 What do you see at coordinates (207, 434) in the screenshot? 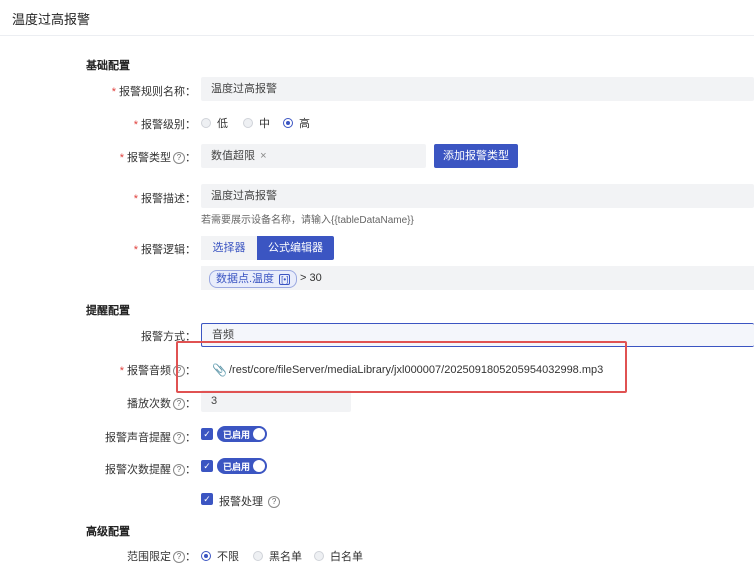
I see `sound-alert-checkbox: ✓` at bounding box center [207, 434].